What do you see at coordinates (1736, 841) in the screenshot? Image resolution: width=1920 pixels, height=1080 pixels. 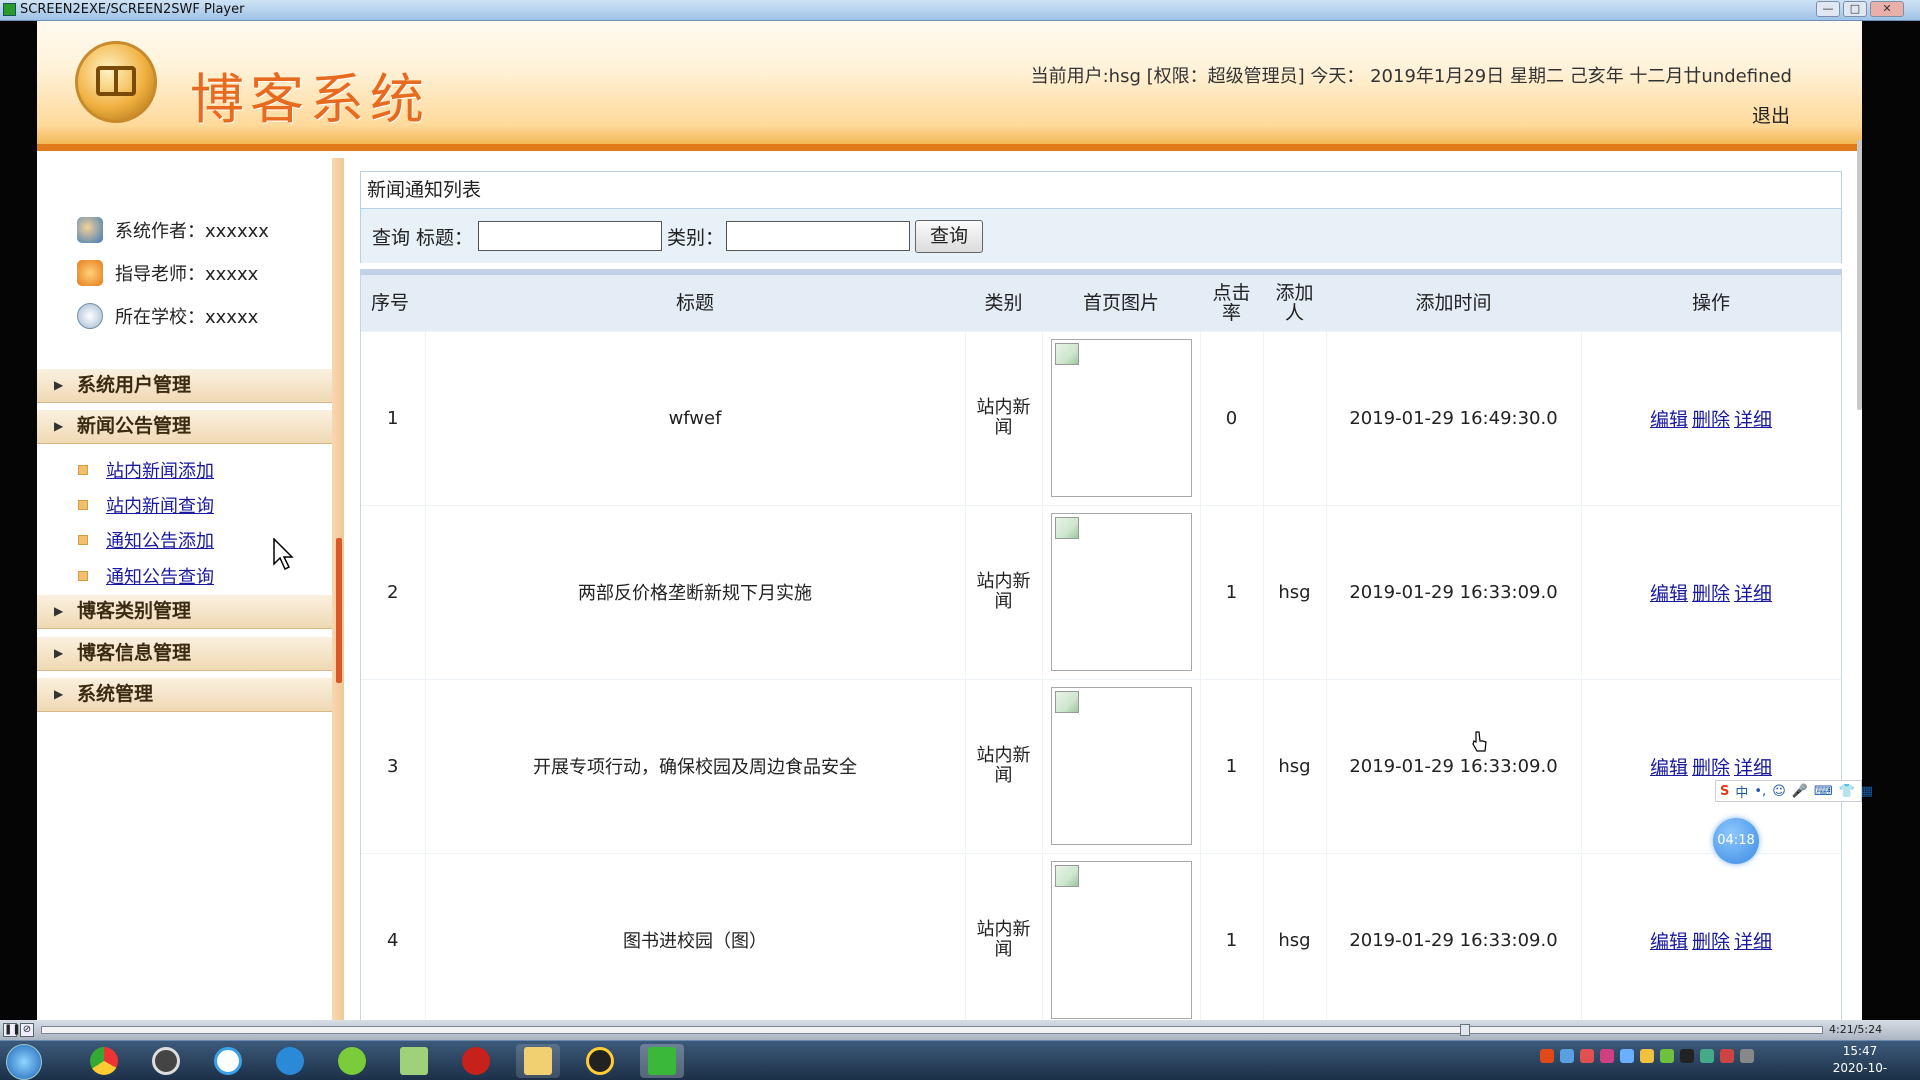 I see `recording-timer: 04:18` at bounding box center [1736, 841].